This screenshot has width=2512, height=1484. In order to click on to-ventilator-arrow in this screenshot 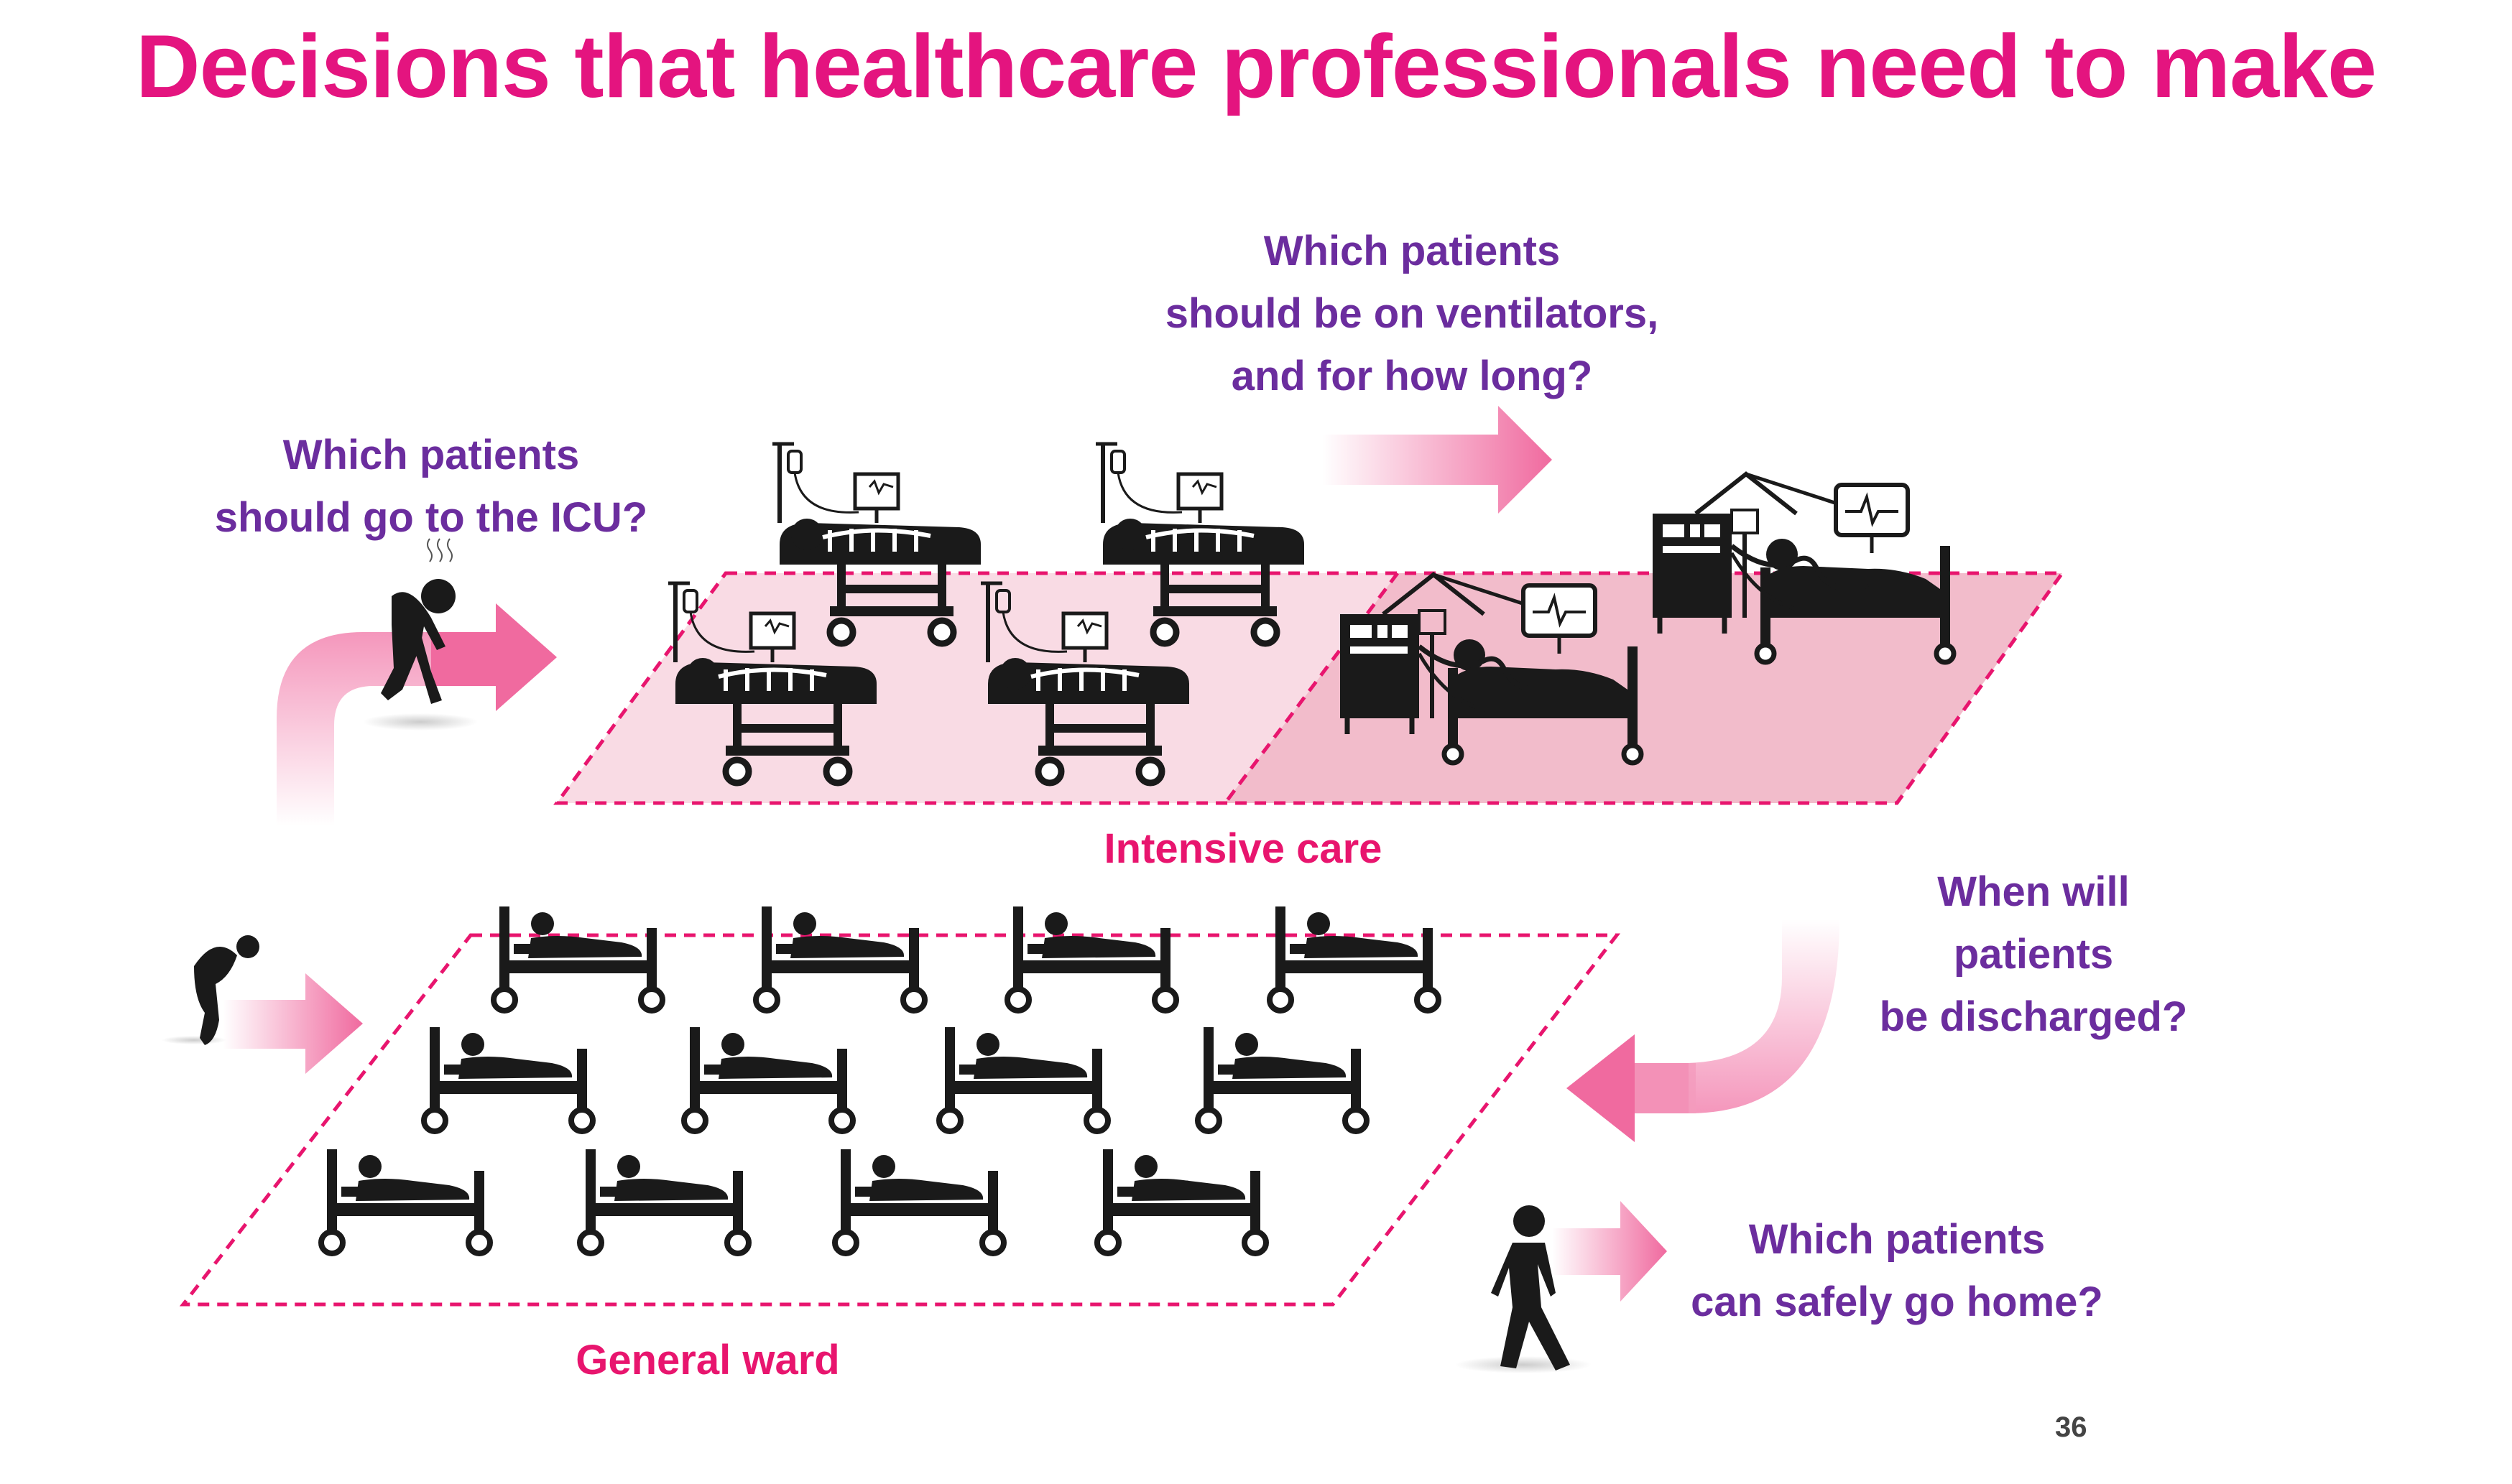, I will do `click(1437, 460)`.